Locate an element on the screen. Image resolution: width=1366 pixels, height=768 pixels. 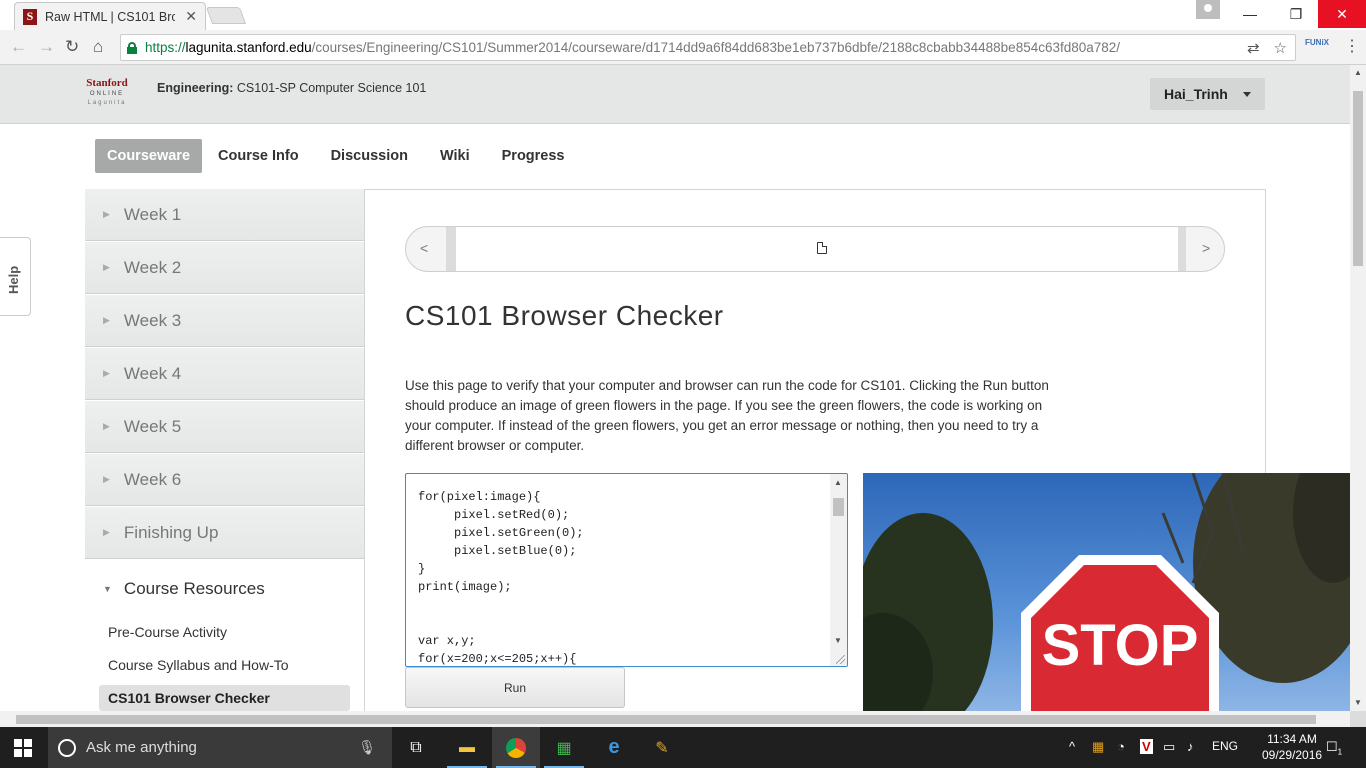
tab-wiki: Wiki is located at coordinates (455, 156).